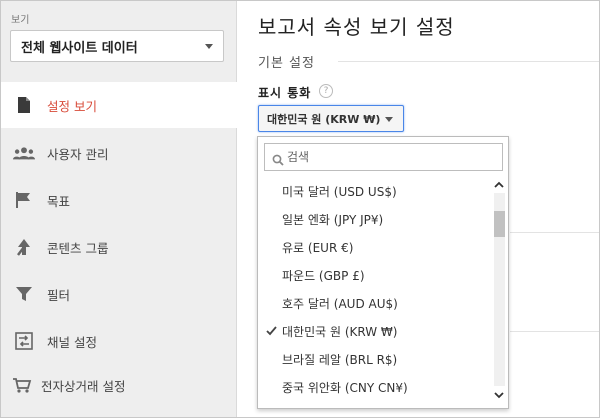  I want to click on currency-option-gbp: 파운드 (GBP £), so click(374, 275).